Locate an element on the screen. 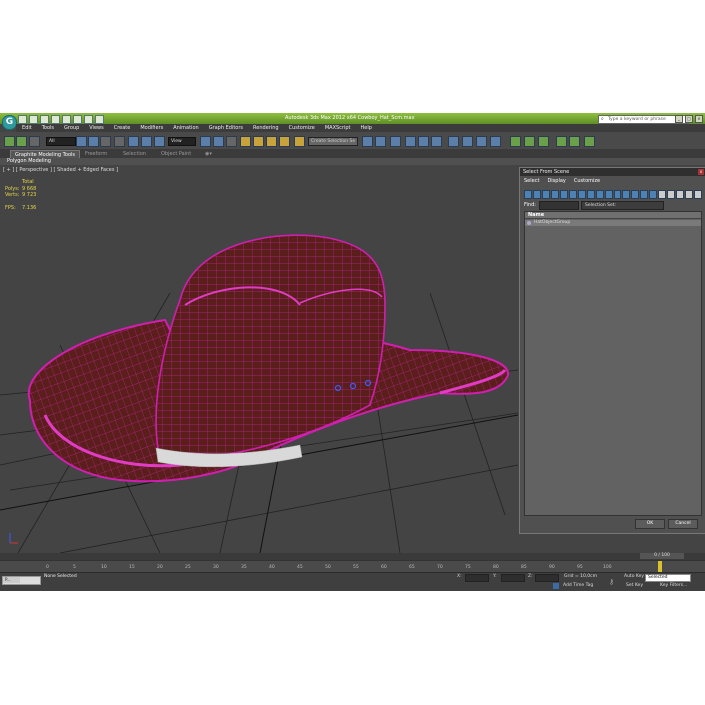 This screenshot has width=705, height=705. schematic-view-icon is located at coordinates (436, 141).